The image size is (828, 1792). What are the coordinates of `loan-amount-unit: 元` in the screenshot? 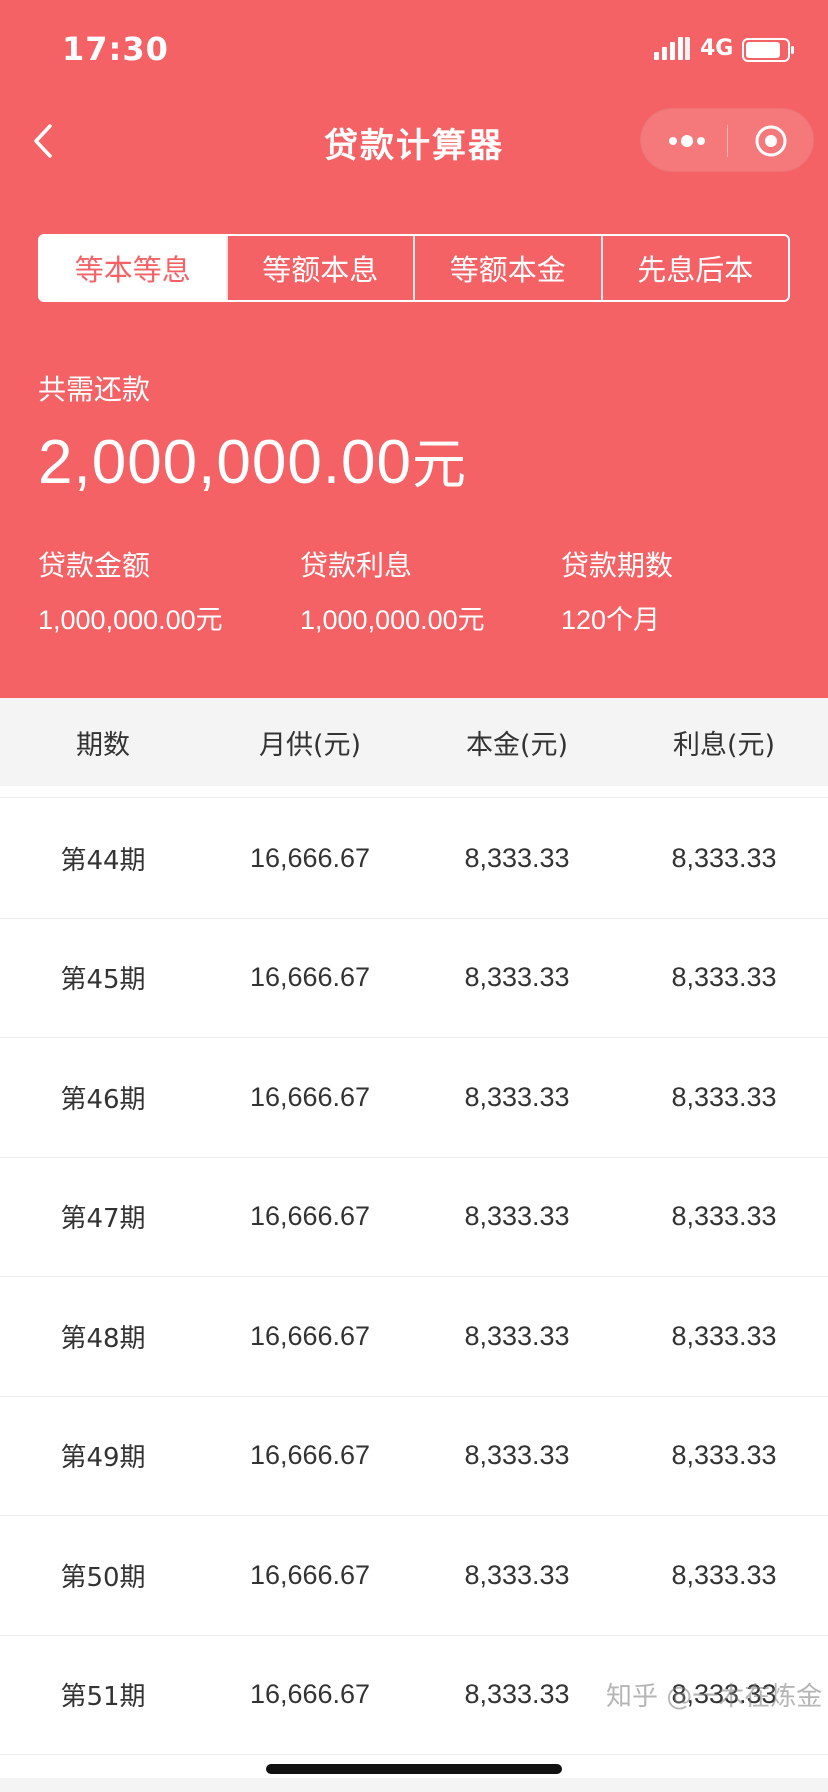 It's located at (209, 620).